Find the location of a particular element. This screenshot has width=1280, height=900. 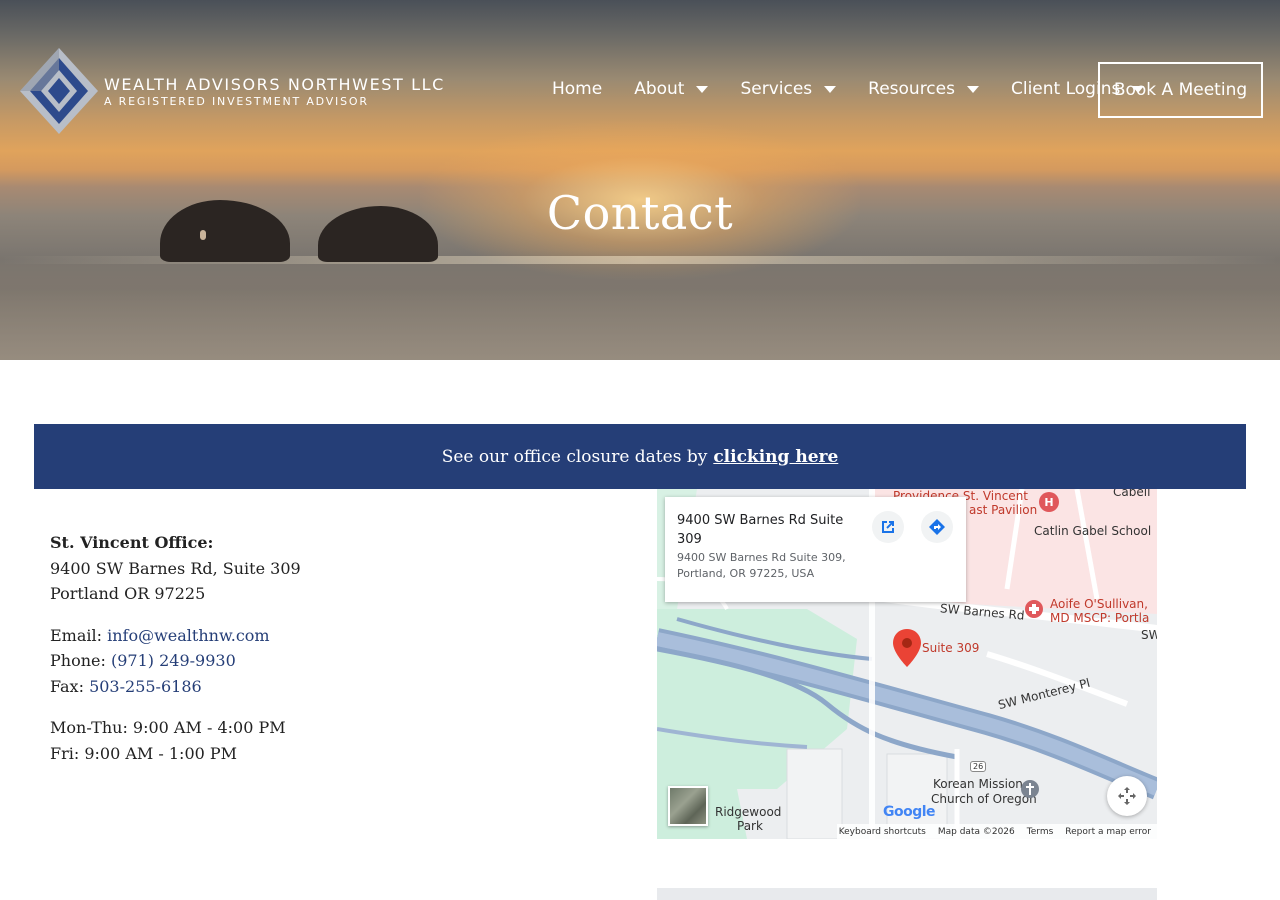

logo-mark-icon is located at coordinates (59, 91).